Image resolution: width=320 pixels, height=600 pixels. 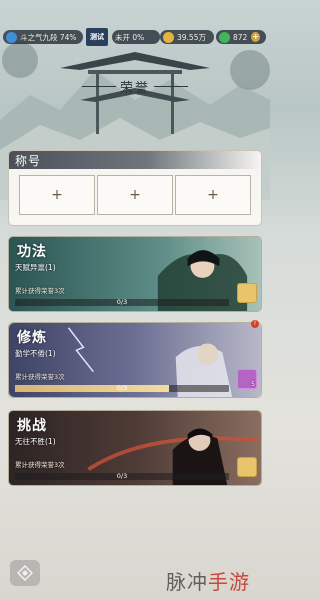 I want to click on title-slot-3: +, so click(x=213, y=195).